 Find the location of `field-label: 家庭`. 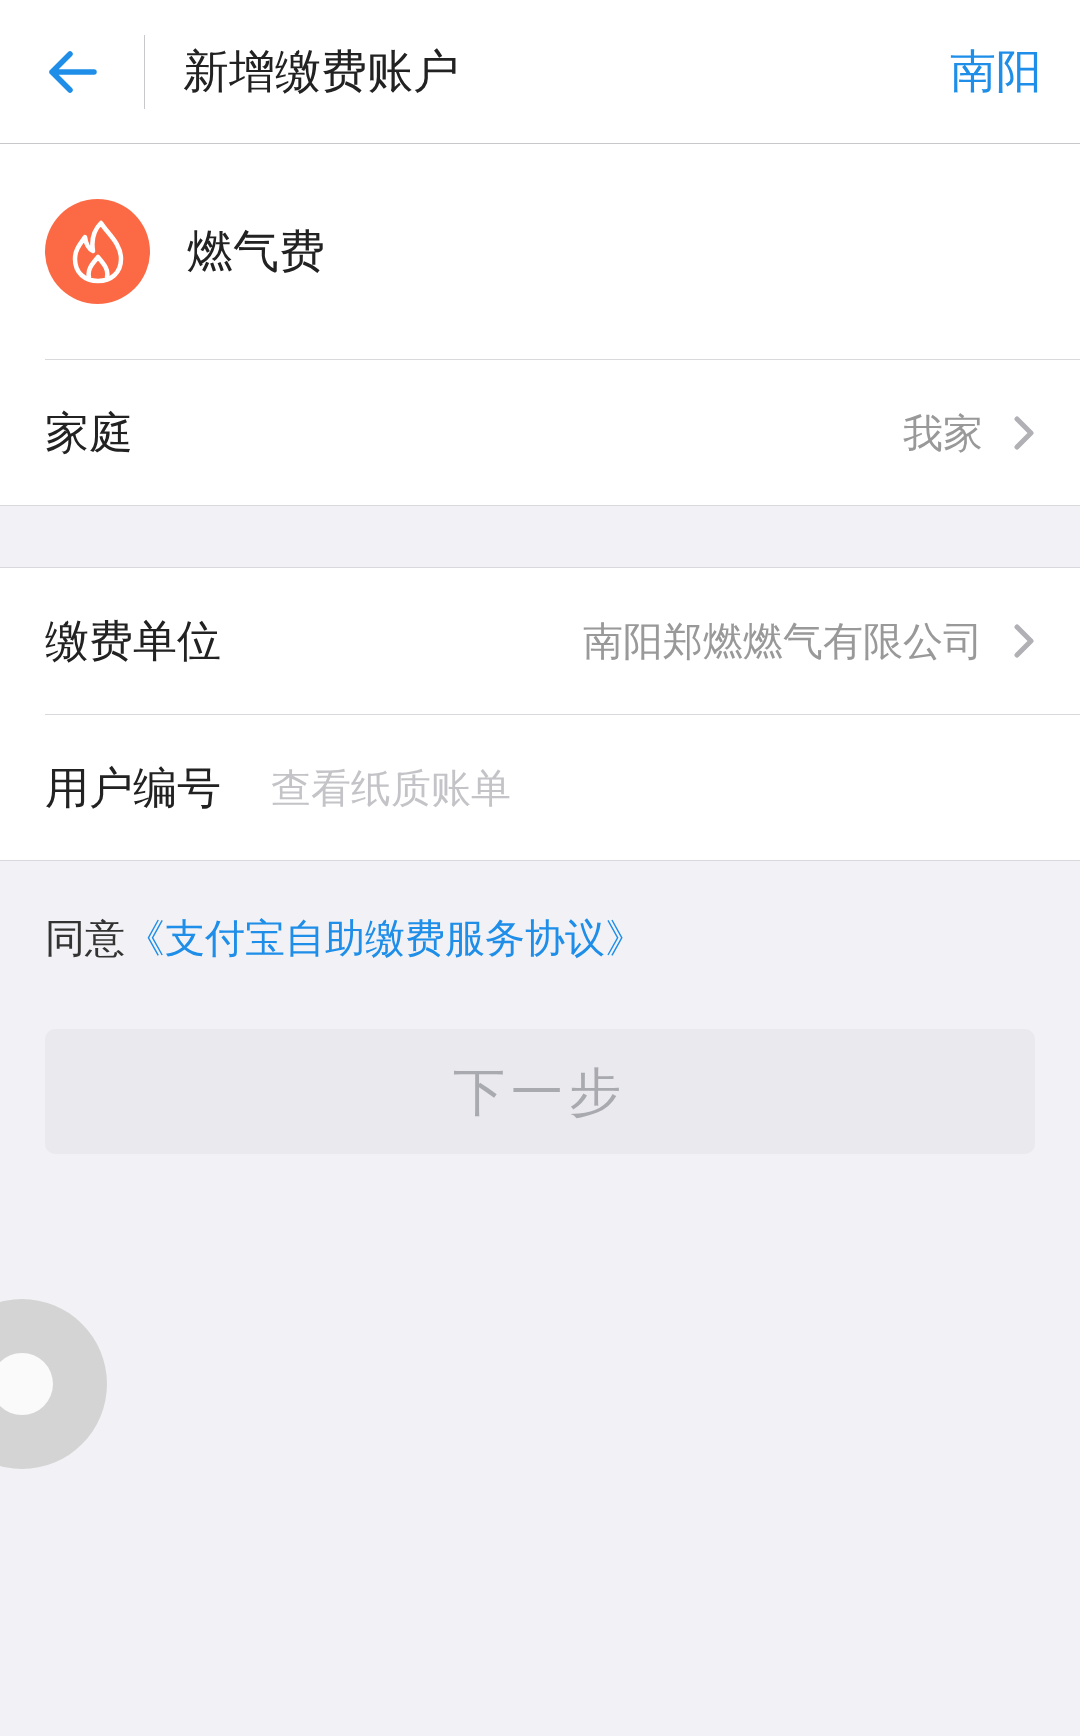

field-label: 家庭 is located at coordinates (89, 432).